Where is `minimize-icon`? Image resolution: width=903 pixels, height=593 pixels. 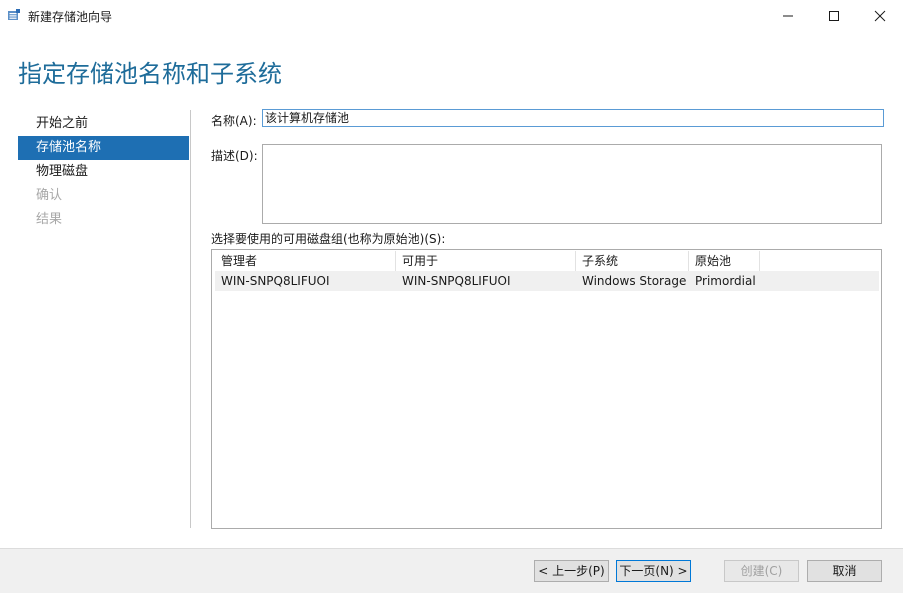 minimize-icon is located at coordinates (788, 16).